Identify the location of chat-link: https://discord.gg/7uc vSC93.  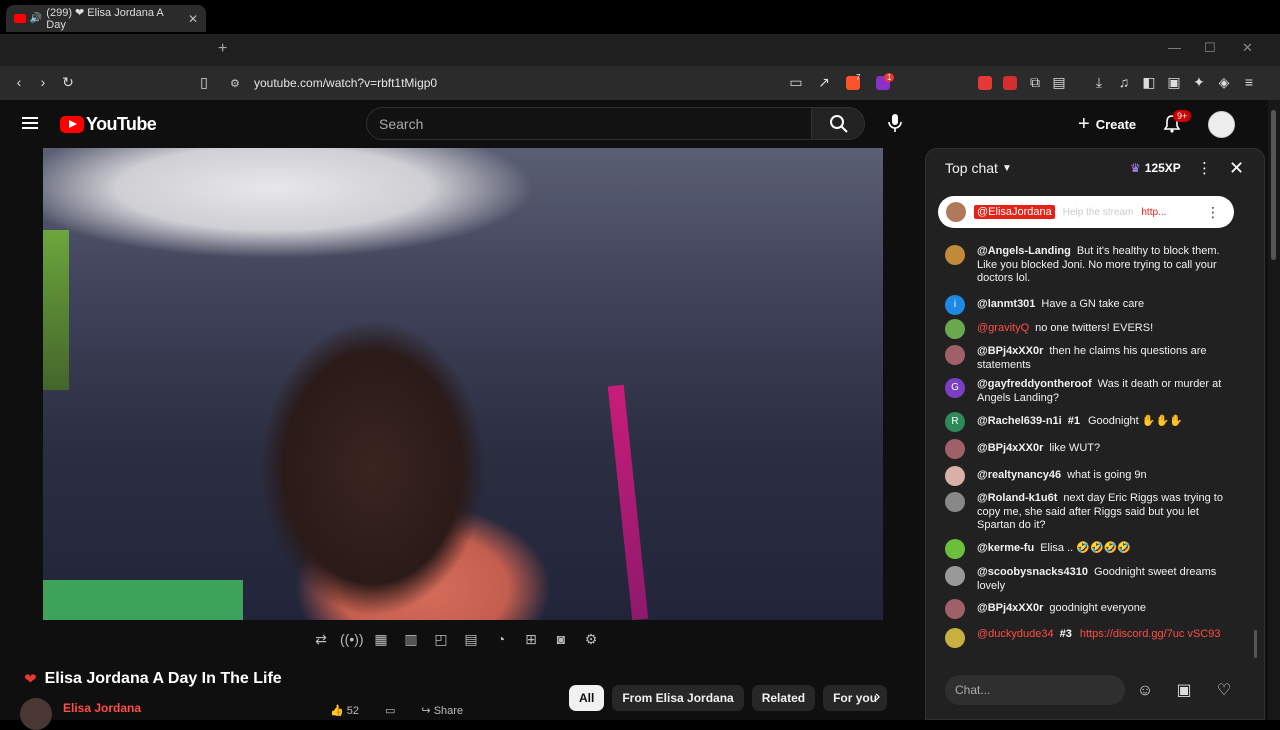
(1150, 634).